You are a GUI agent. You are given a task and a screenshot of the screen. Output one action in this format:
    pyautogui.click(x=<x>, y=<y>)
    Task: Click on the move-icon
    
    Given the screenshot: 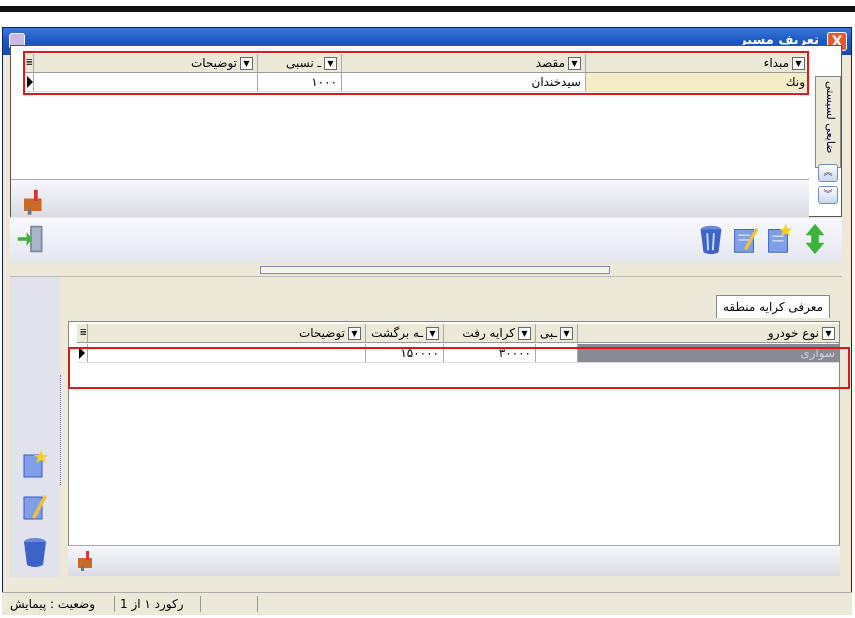 What is the action you would take?
    pyautogui.click(x=815, y=239)
    